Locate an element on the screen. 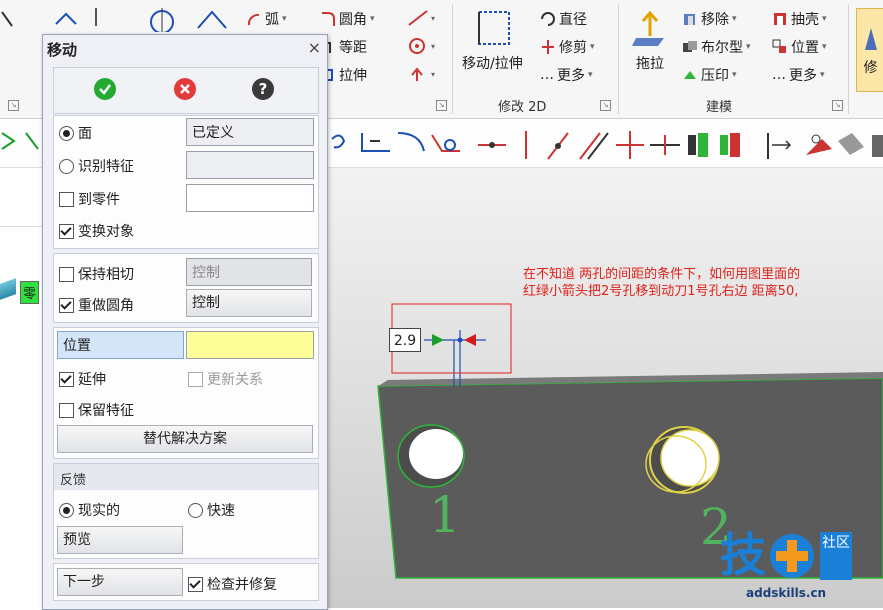  tree-part-label: 零 is located at coordinates (30, 292).